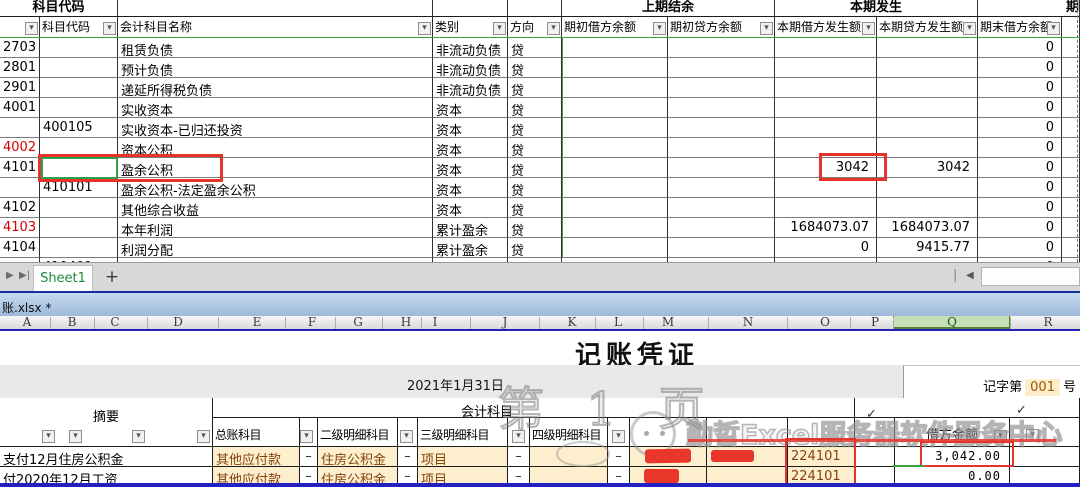 Image resolution: width=1080 pixels, height=487 pixels. I want to click on column-letter-b: B, so click(72, 322).